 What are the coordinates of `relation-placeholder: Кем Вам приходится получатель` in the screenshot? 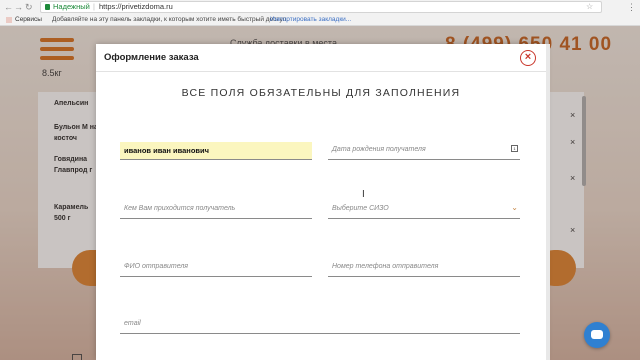 It's located at (180, 208).